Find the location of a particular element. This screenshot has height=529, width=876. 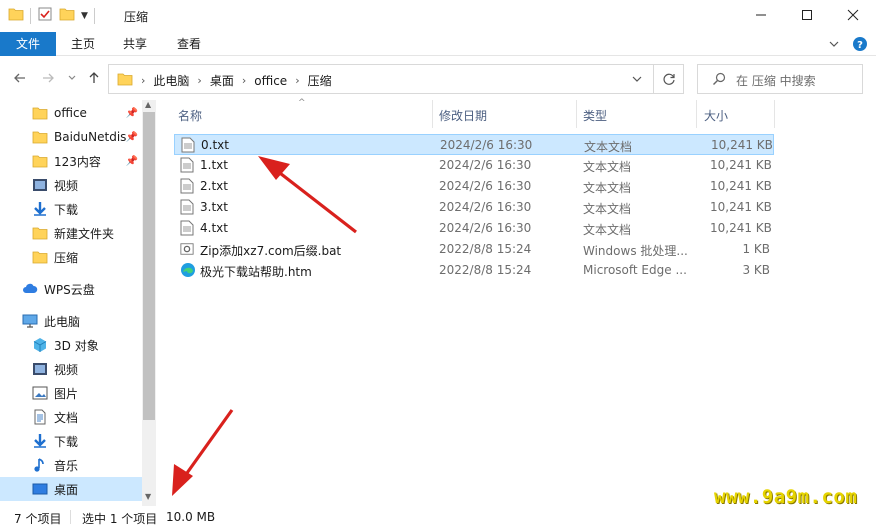

file-type: 文本文档 is located at coordinates (607, 209).